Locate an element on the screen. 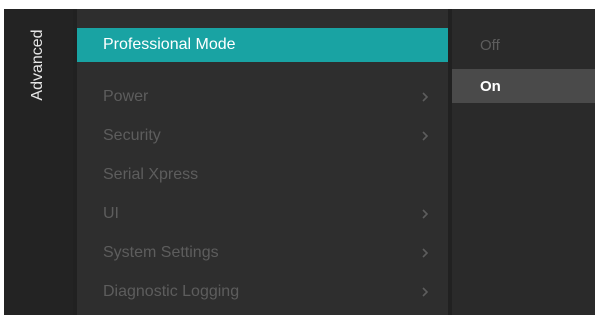 The height and width of the screenshot is (324, 599). menu-item-label: Serial Xpress is located at coordinates (151, 174).